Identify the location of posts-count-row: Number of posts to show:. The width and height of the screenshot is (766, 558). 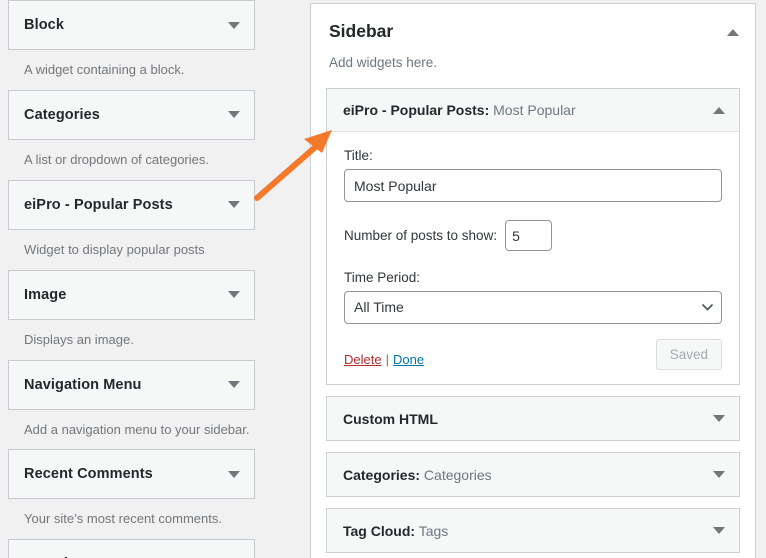
(533, 236).